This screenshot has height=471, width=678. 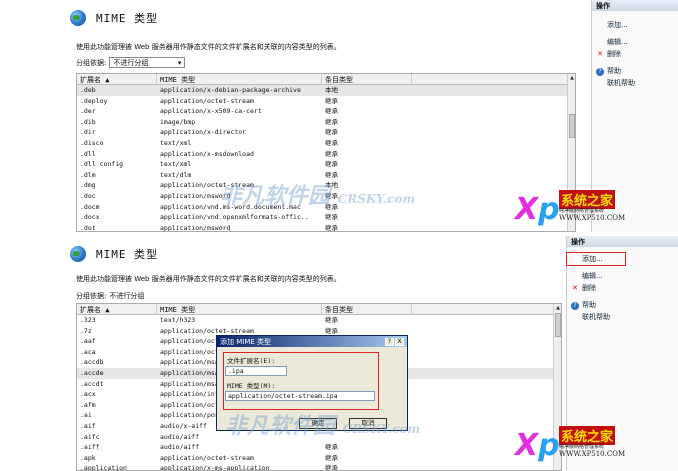 What do you see at coordinates (256, 371) in the screenshot?
I see `ext-input: .ipa` at bounding box center [256, 371].